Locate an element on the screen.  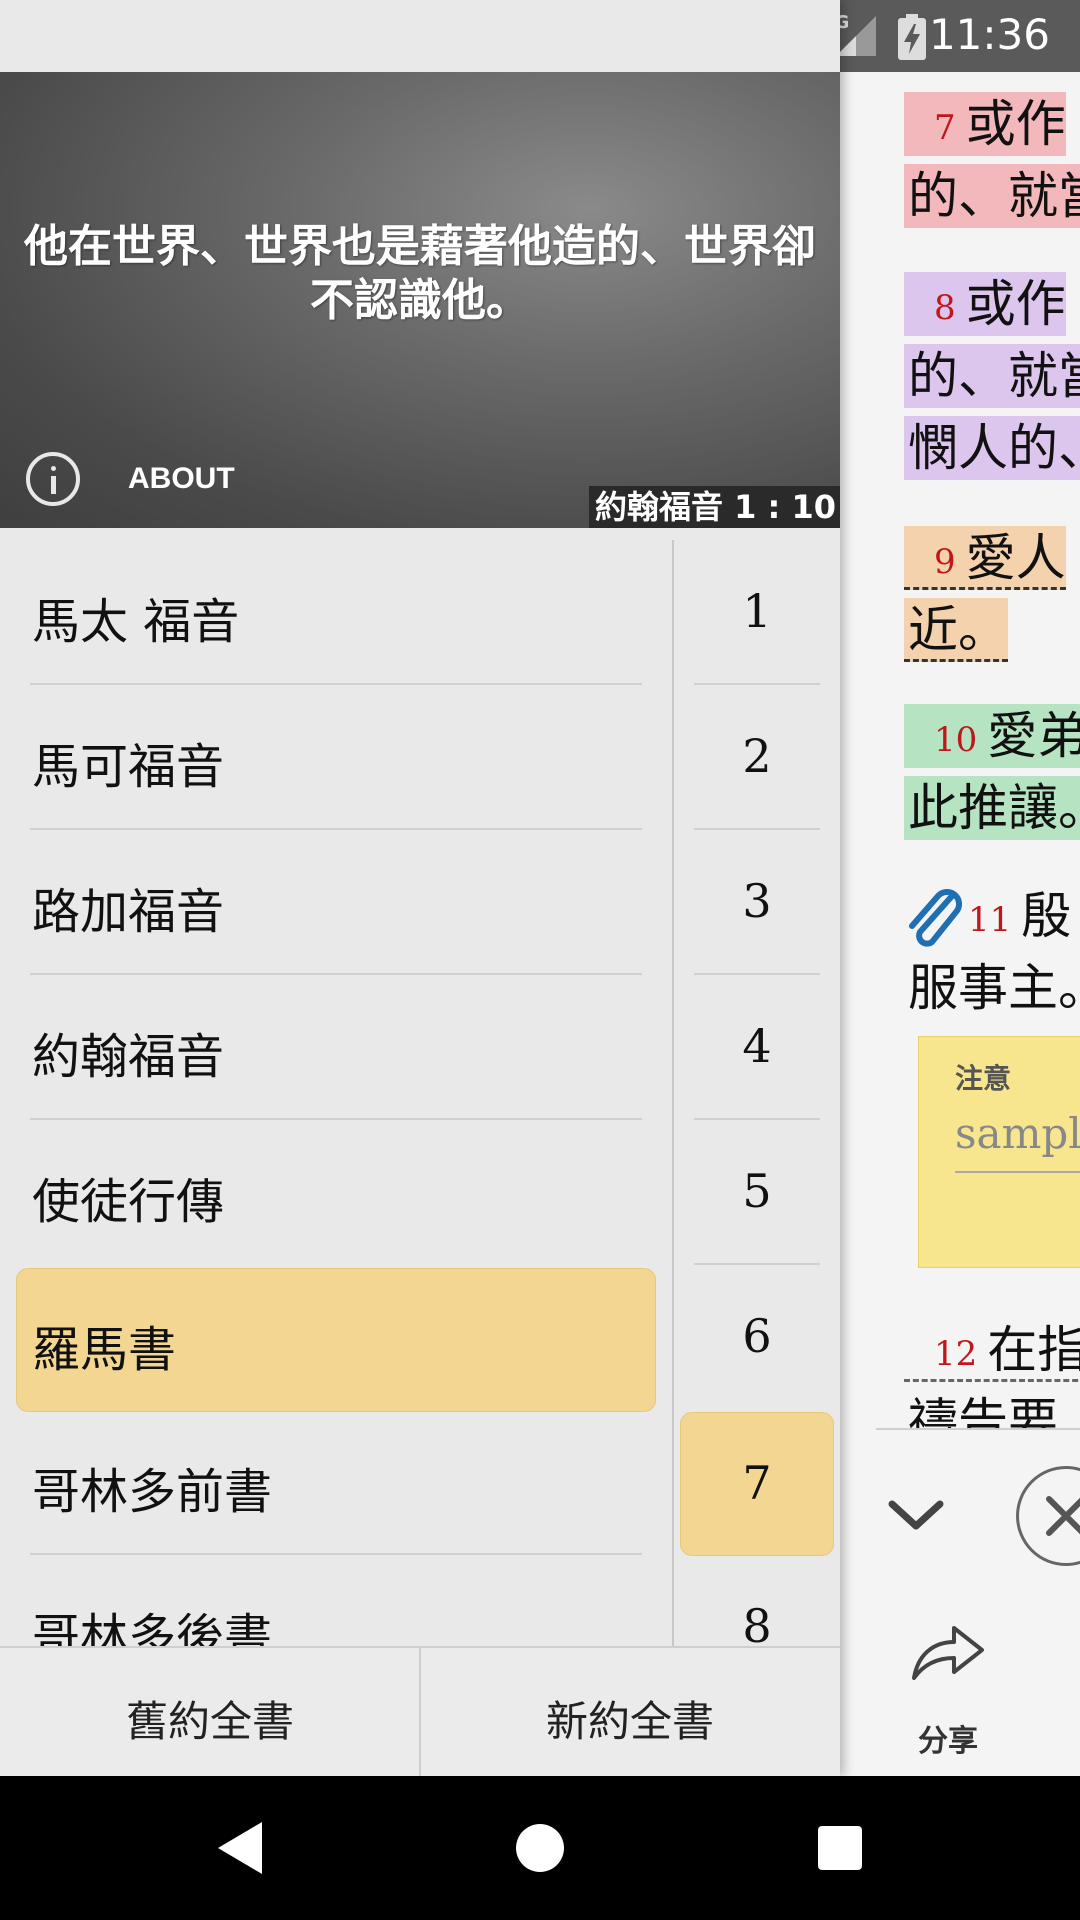
chapter-item: 4 is located at coordinates (757, 1047).